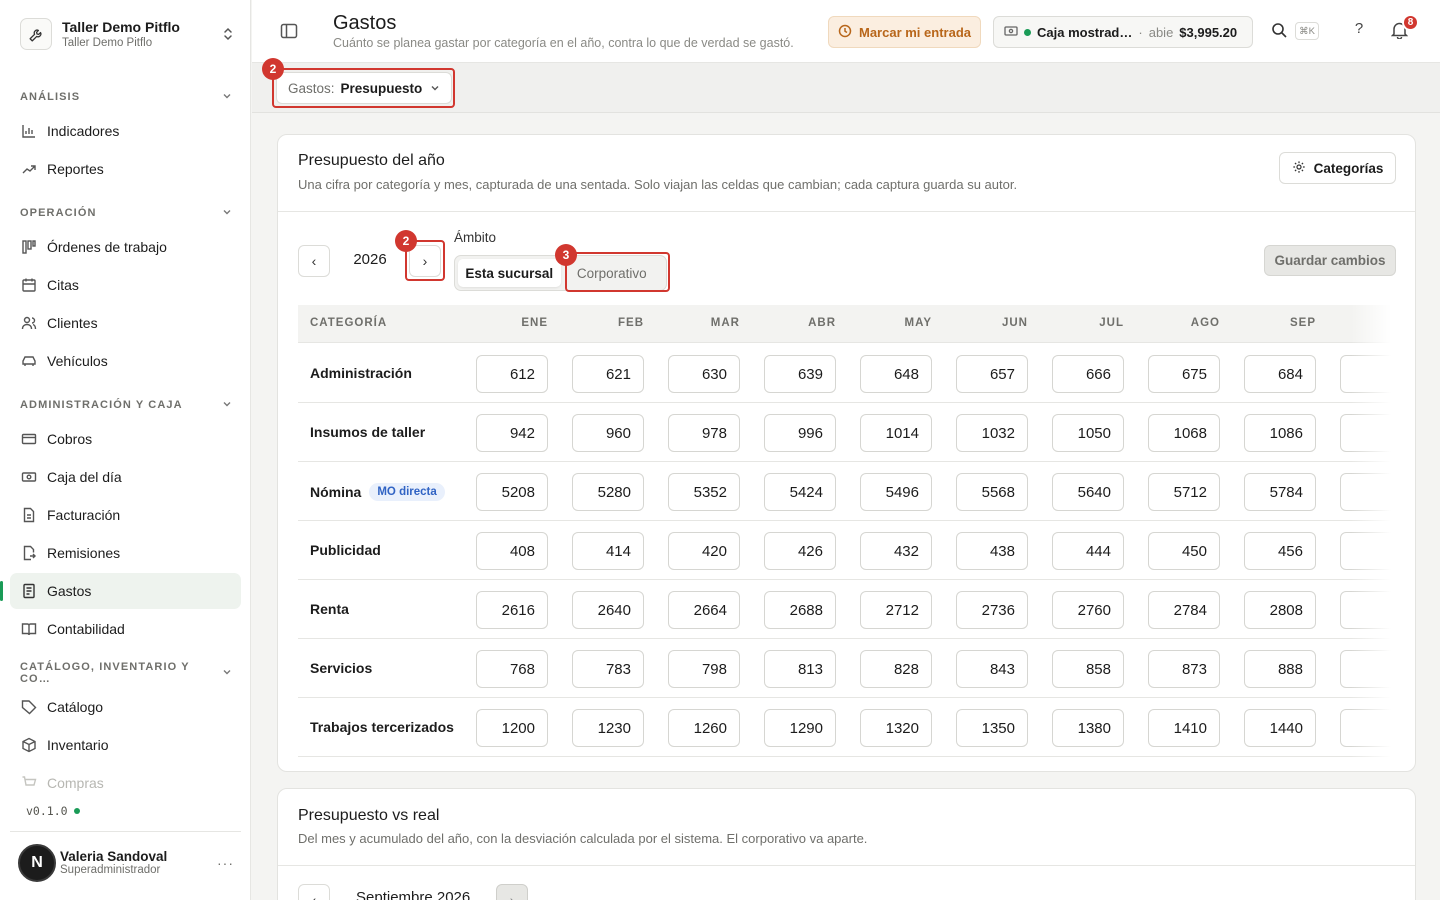 The width and height of the screenshot is (1440, 900). I want to click on budget-cell-input: 1410, so click(1184, 728).